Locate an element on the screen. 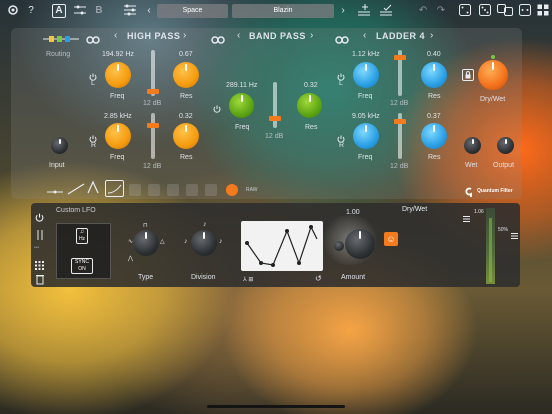 The image size is (552, 414). lfo-type-knob is located at coordinates (146, 243).